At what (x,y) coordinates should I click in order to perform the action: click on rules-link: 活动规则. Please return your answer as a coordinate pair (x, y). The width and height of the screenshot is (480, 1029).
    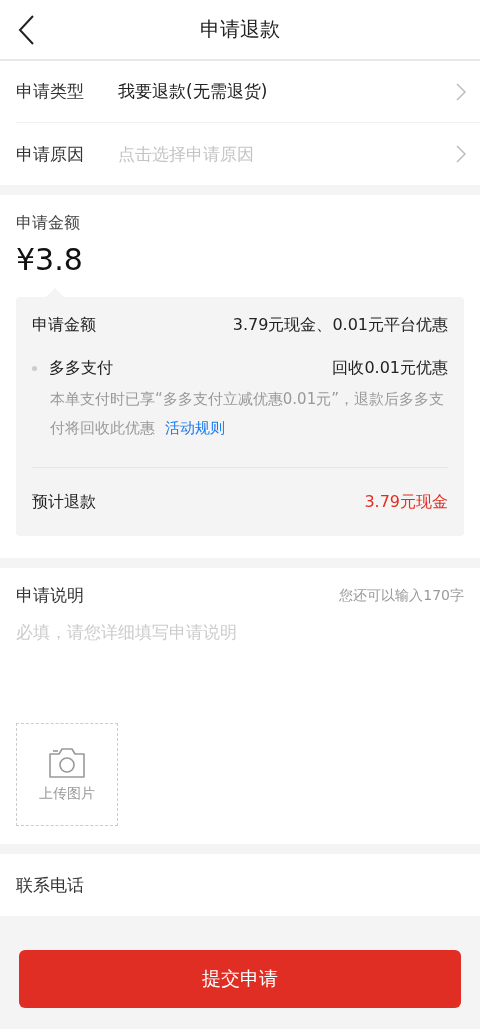
    Looking at the image, I should click on (195, 428).